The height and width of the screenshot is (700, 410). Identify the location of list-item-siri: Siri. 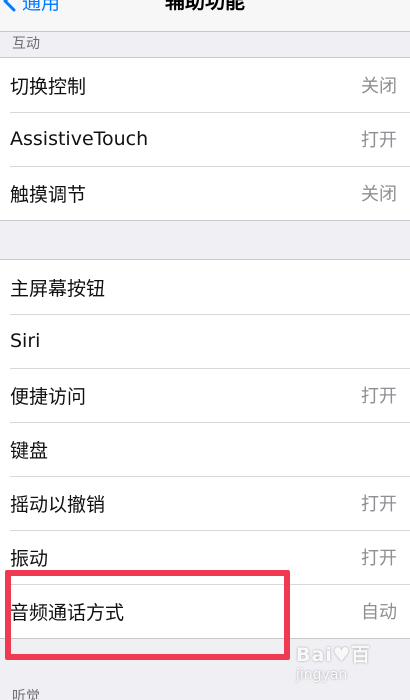
(205, 341).